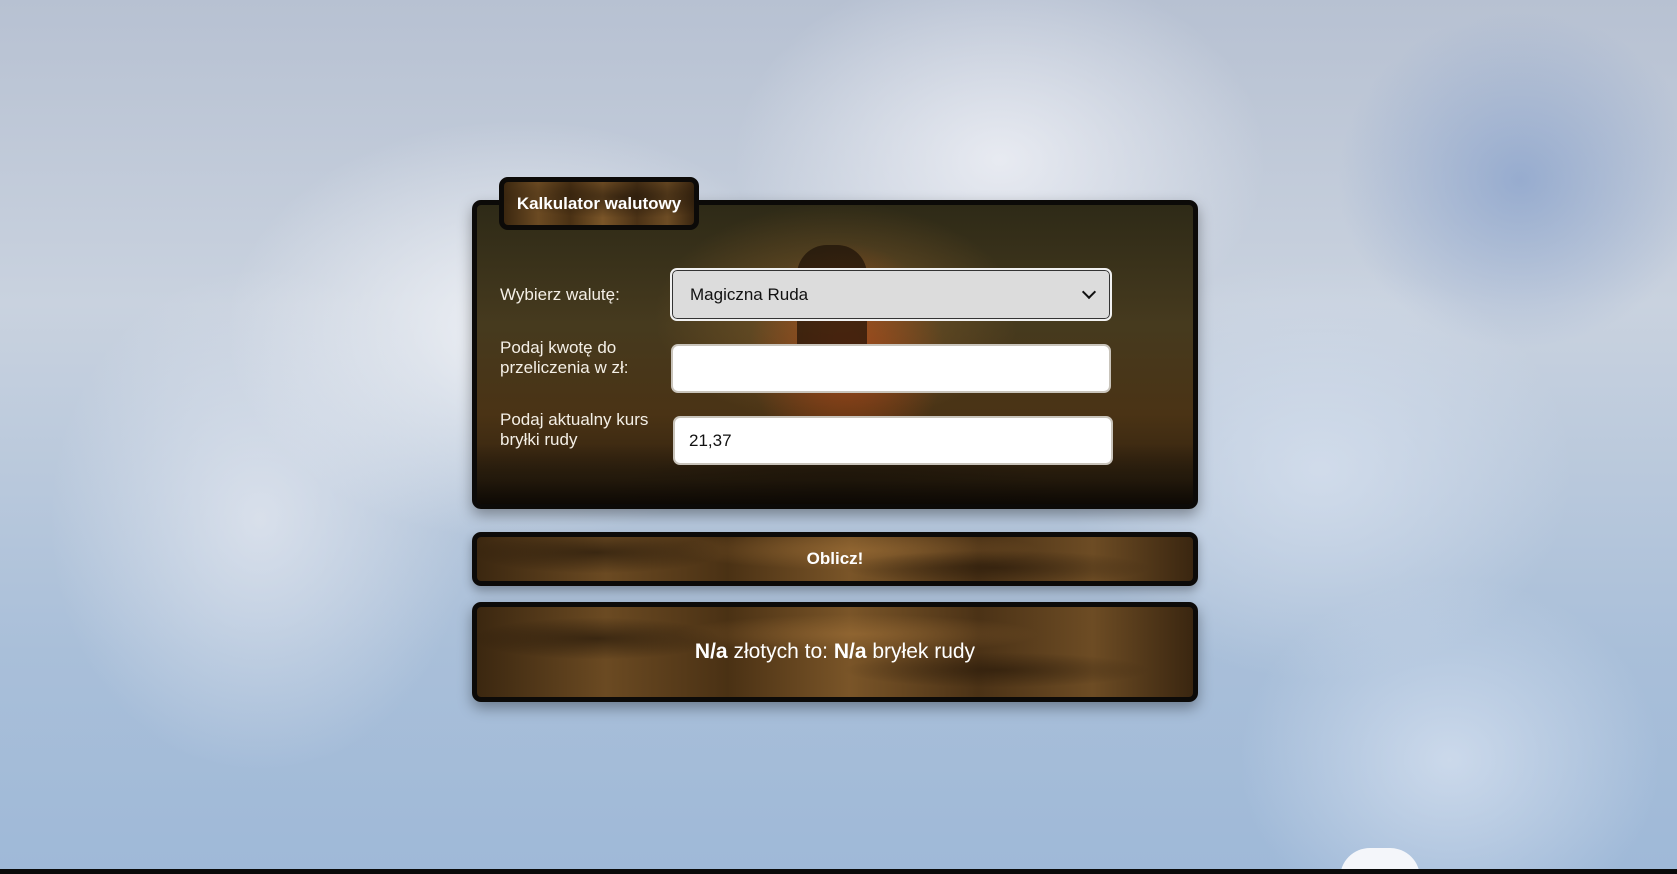  I want to click on rate-input: 21,37, so click(893, 440).